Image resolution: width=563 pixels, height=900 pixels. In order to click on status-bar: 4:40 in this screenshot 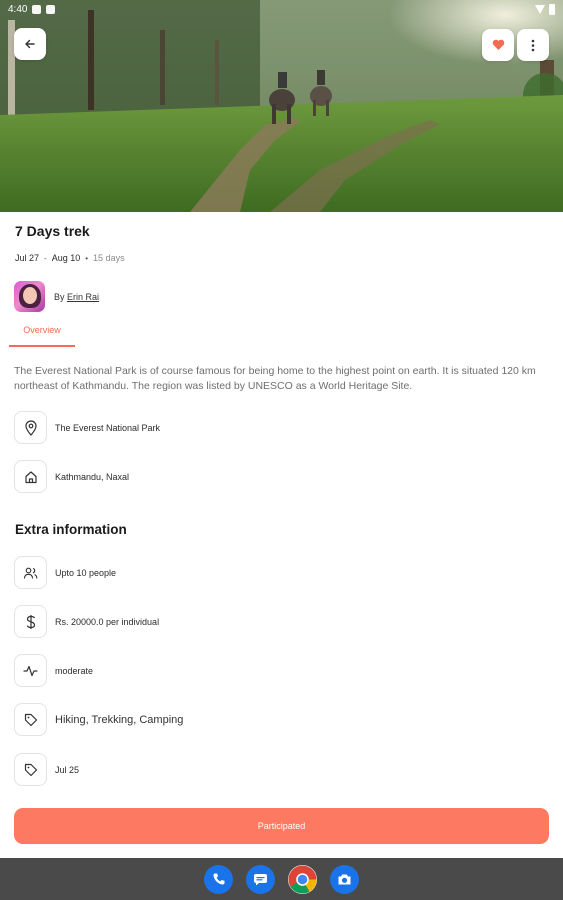, I will do `click(281, 9)`.